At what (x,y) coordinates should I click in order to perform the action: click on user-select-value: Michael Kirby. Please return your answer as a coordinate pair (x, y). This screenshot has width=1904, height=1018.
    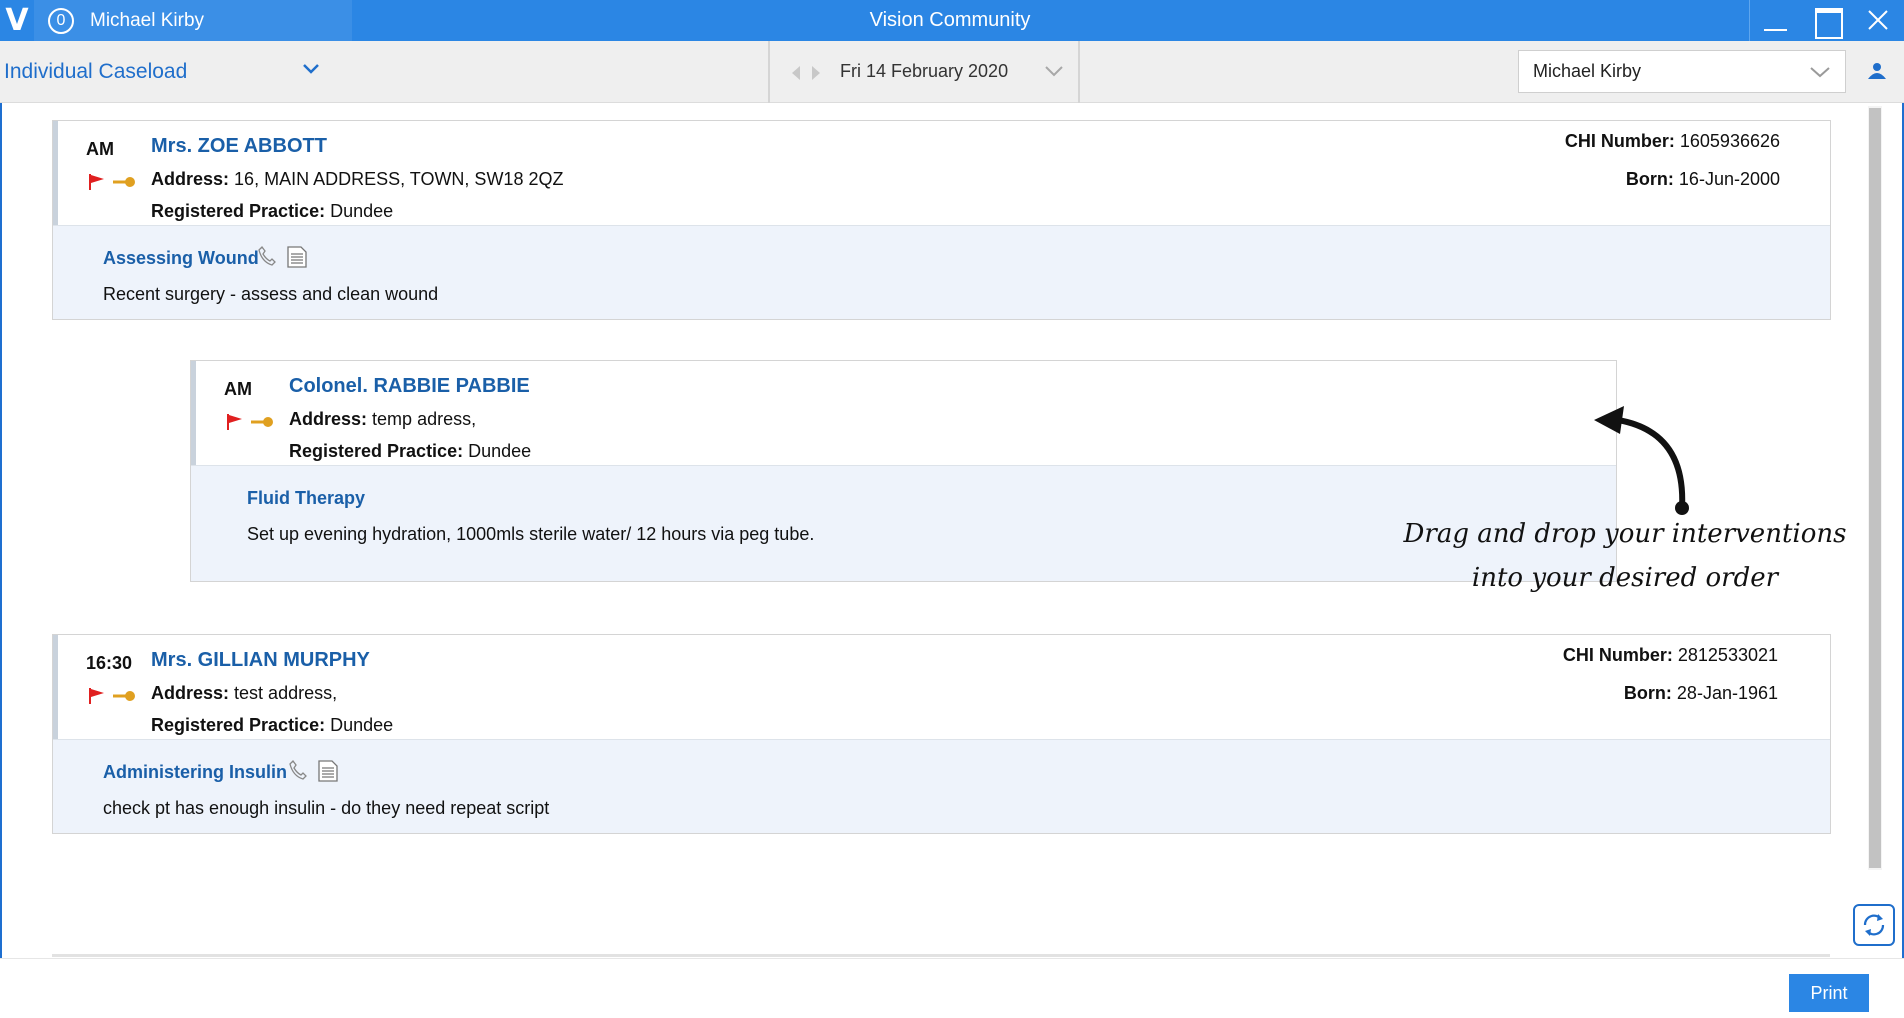
    Looking at the image, I should click on (1587, 71).